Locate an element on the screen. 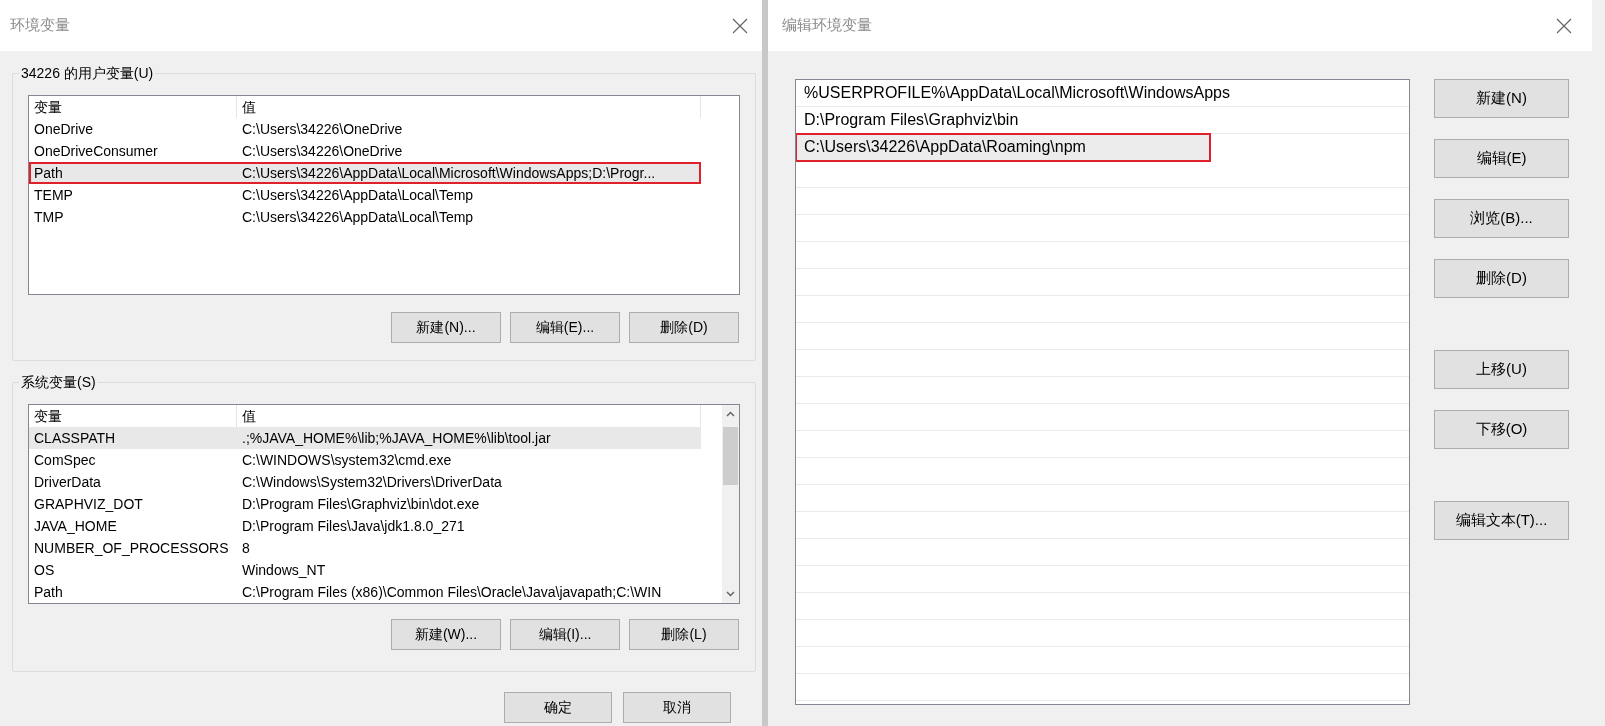 The width and height of the screenshot is (1605, 726). dialog-button: 编辑(E) is located at coordinates (1501, 158).